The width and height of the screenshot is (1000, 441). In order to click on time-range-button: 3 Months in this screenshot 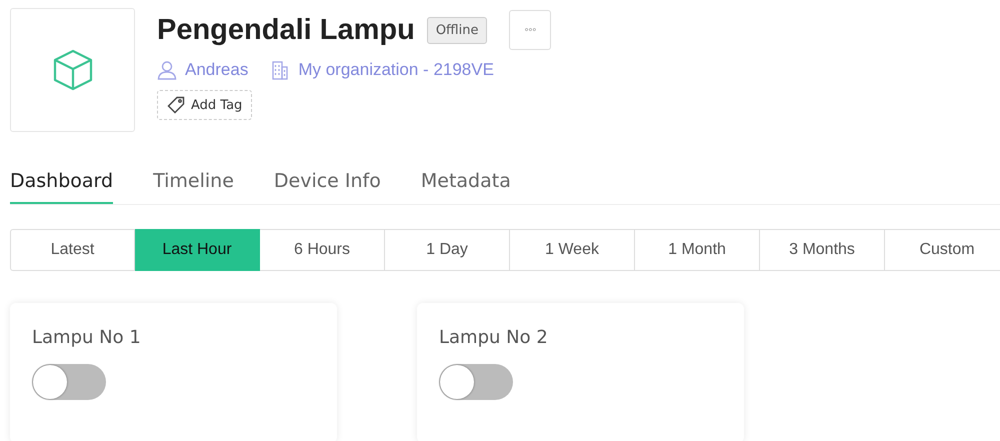, I will do `click(822, 250)`.